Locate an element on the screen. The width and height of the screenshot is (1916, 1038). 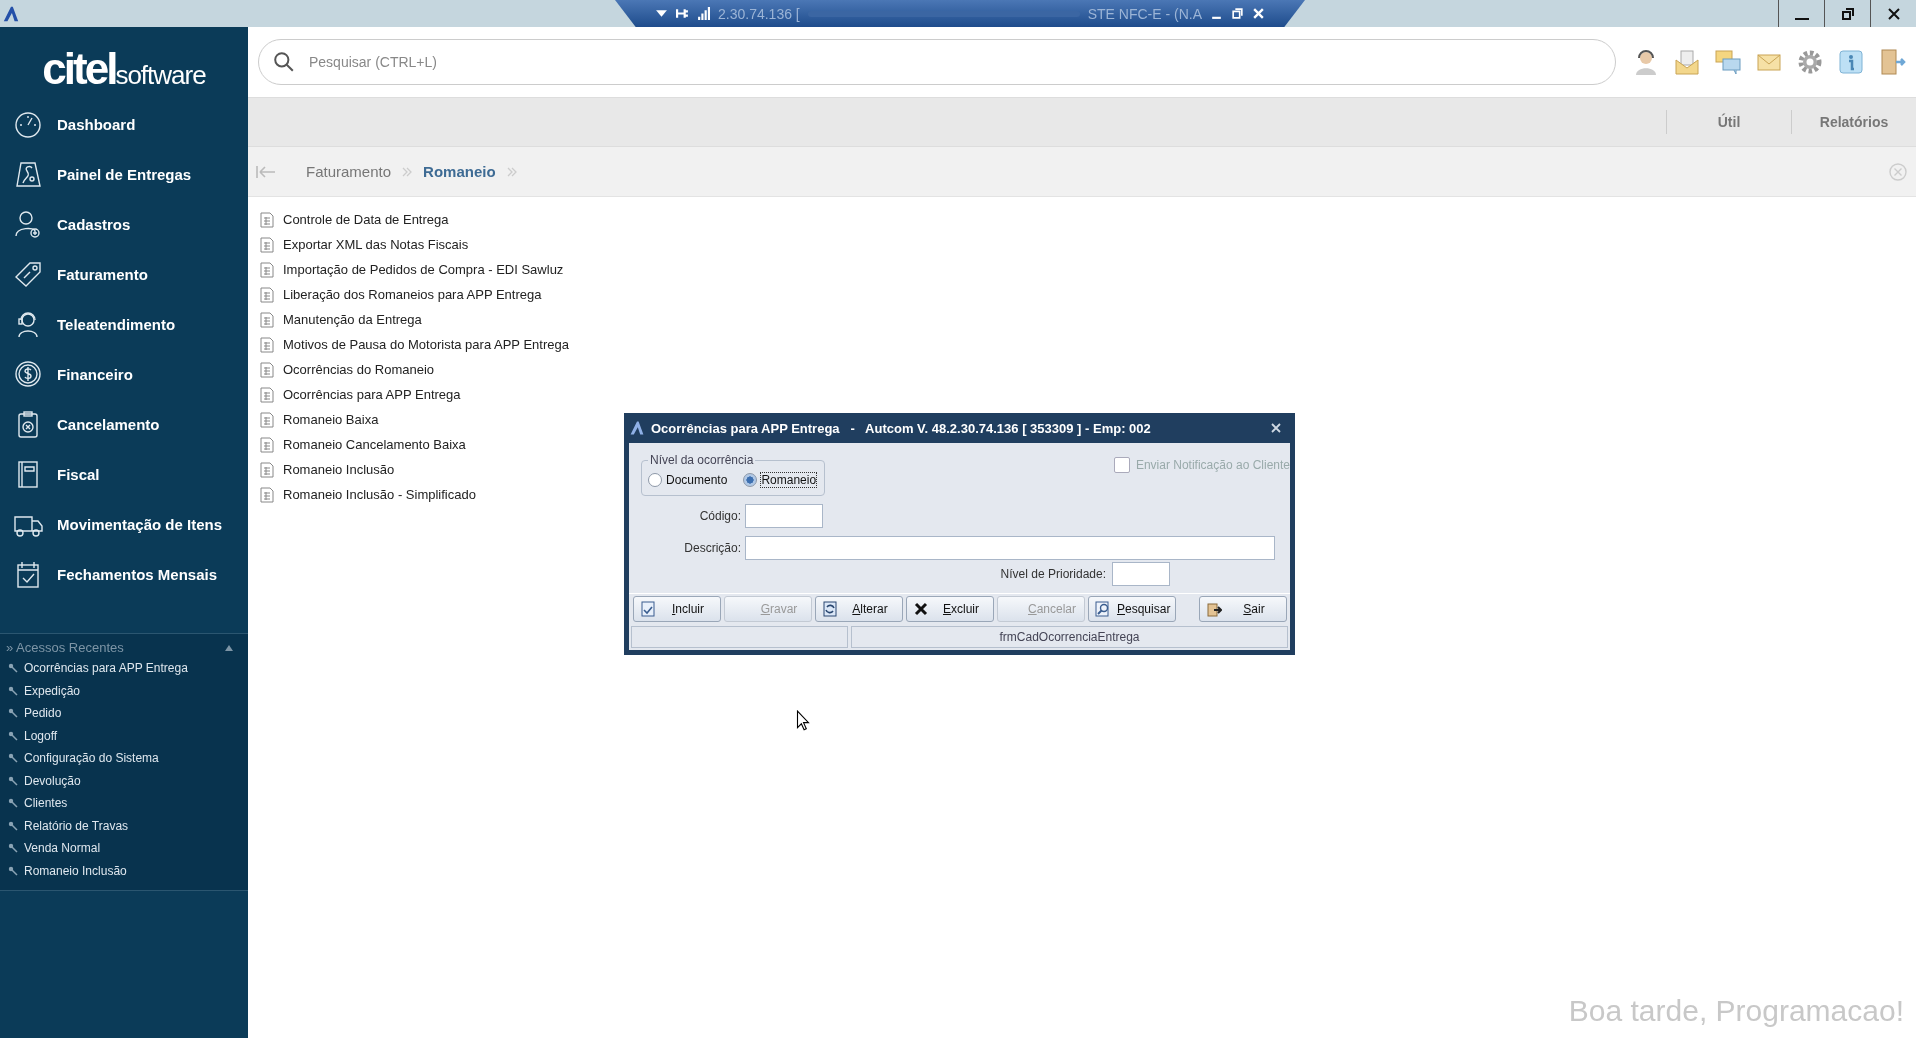
recent-item: Relatório de Travas is located at coordinates (124, 825).